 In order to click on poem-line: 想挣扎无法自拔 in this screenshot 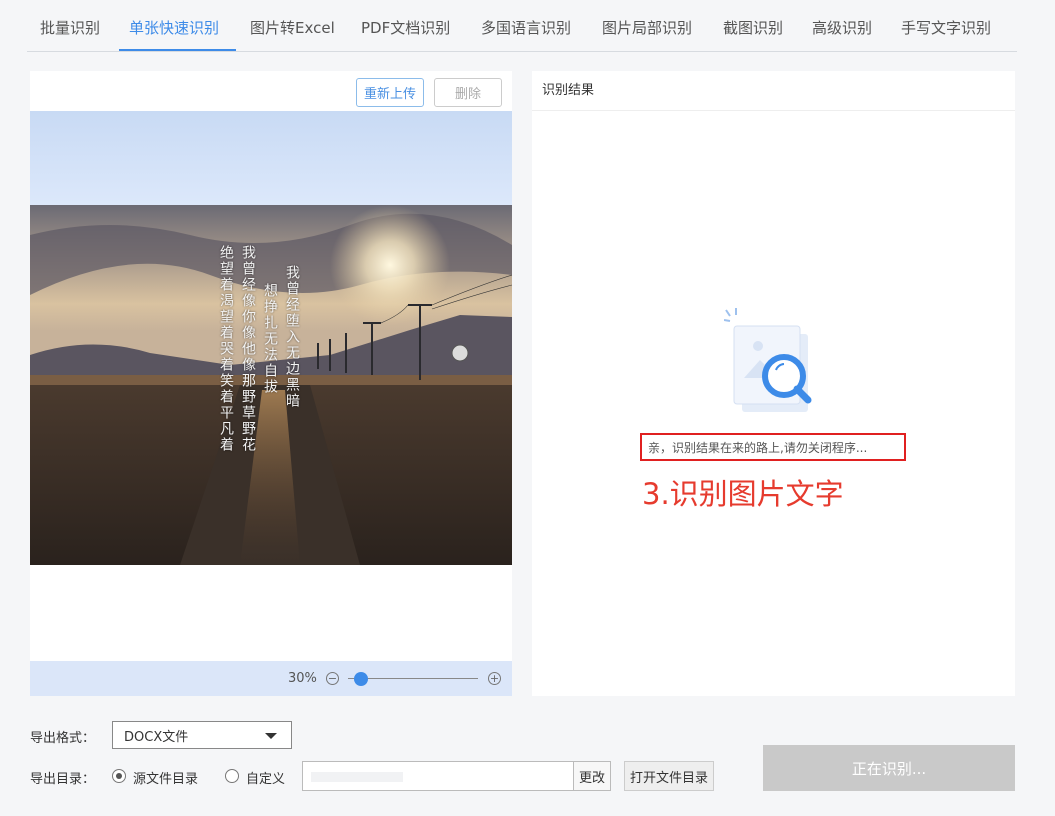, I will do `click(270, 339)`.